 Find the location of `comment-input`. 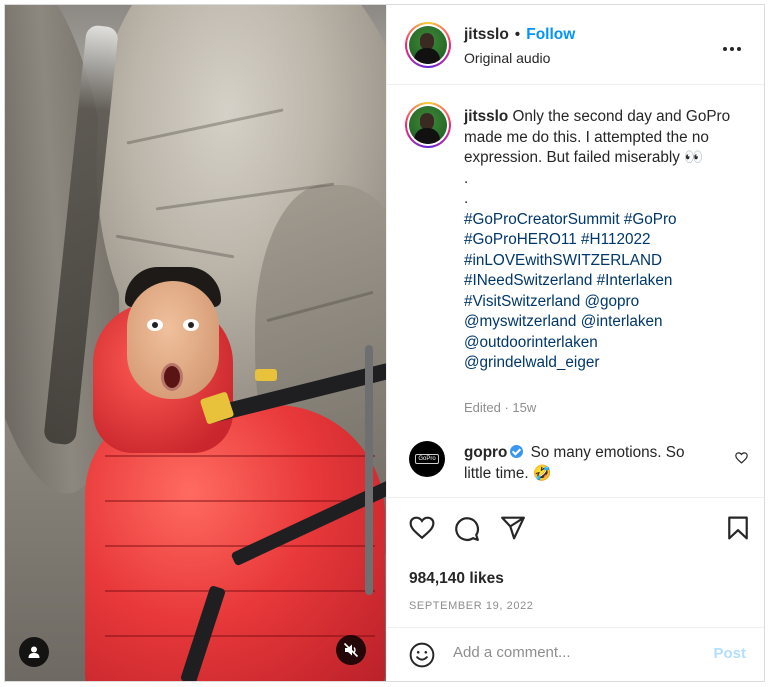

comment-input is located at coordinates (568, 652).